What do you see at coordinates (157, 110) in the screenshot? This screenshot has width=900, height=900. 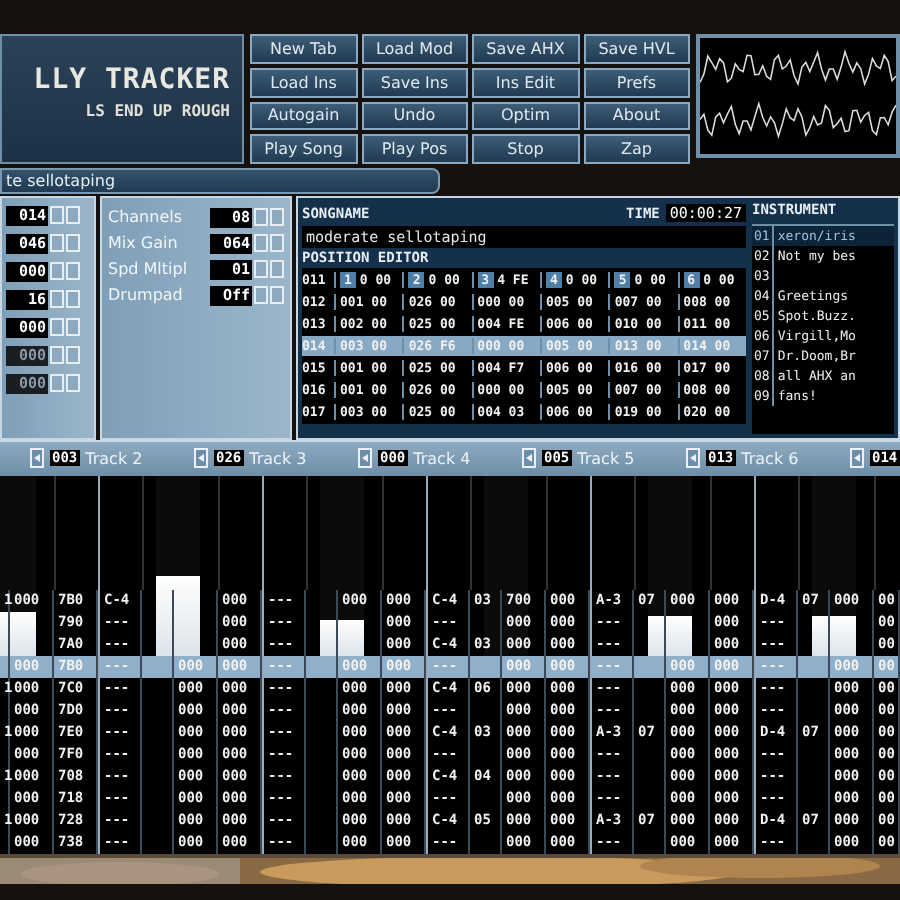 I see `logo-subtitle: LS END UP ROUGH` at bounding box center [157, 110].